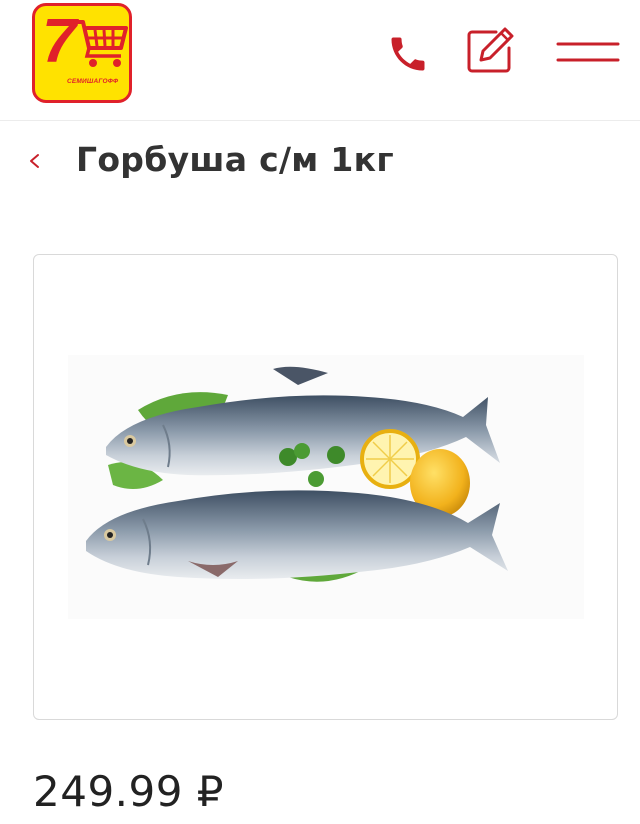 This screenshot has width=640, height=824. What do you see at coordinates (59, 41) in the screenshot?
I see `logo-digit: 7` at bounding box center [59, 41].